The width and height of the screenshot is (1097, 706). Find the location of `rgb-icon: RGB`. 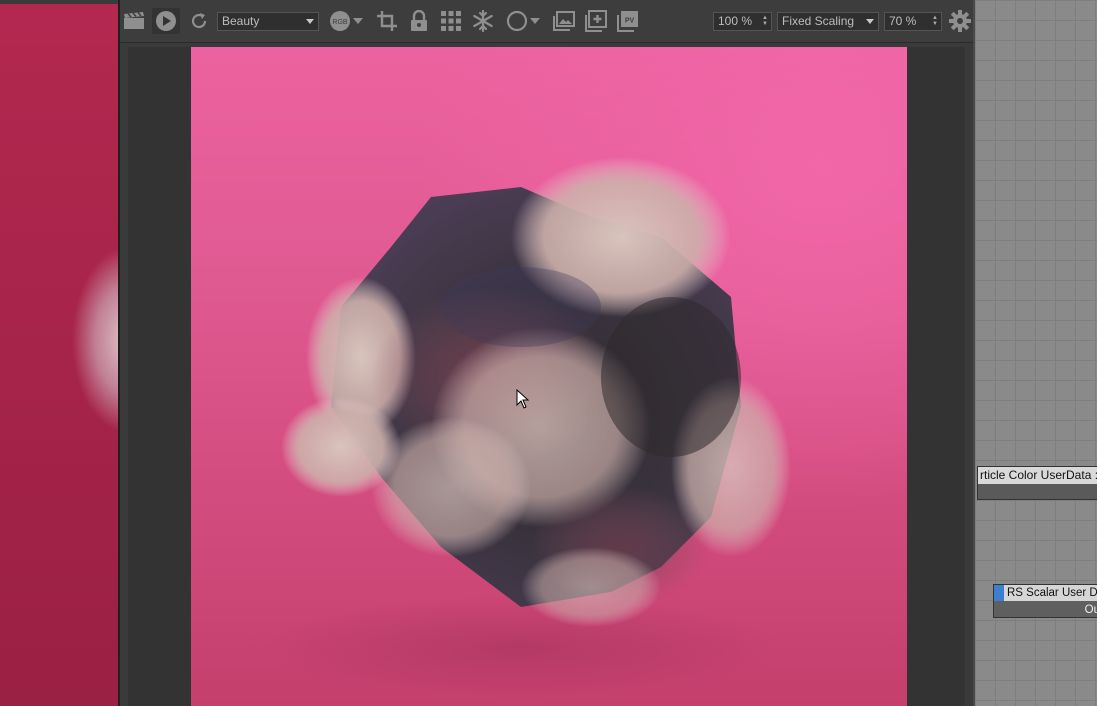

rgb-icon: RGB is located at coordinates (340, 21).